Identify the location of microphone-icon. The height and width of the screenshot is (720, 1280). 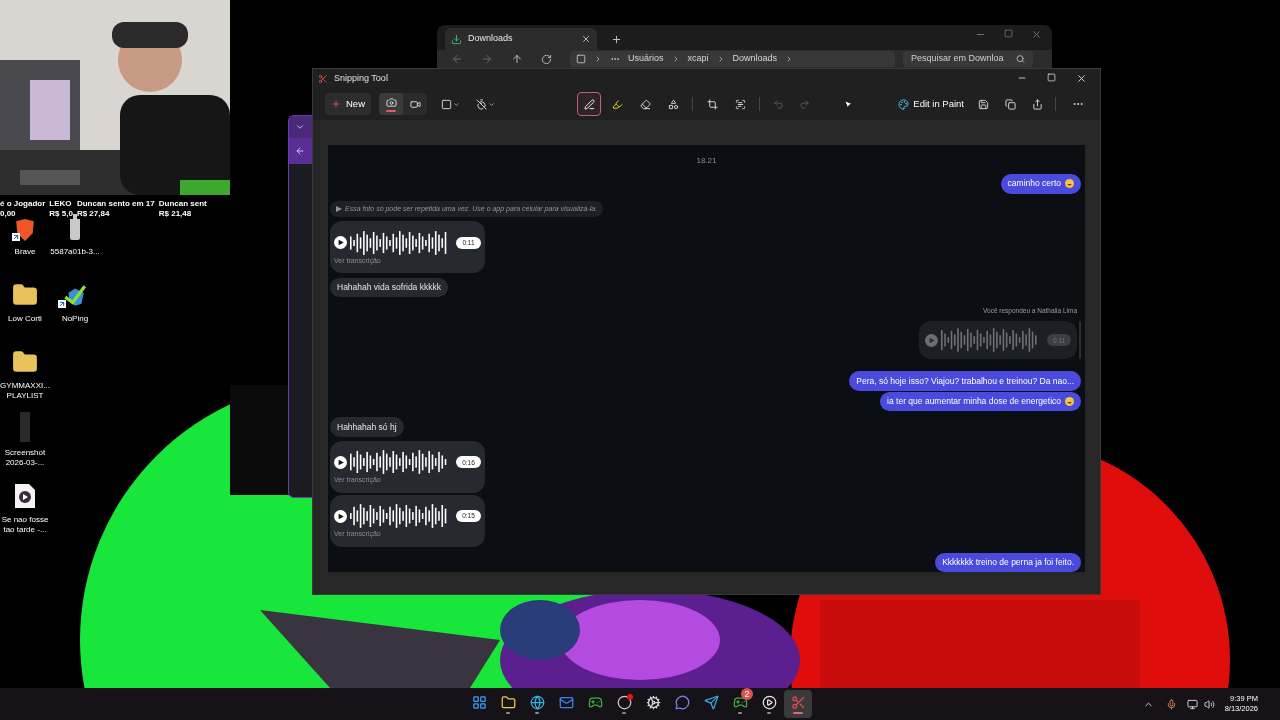
(1171, 704).